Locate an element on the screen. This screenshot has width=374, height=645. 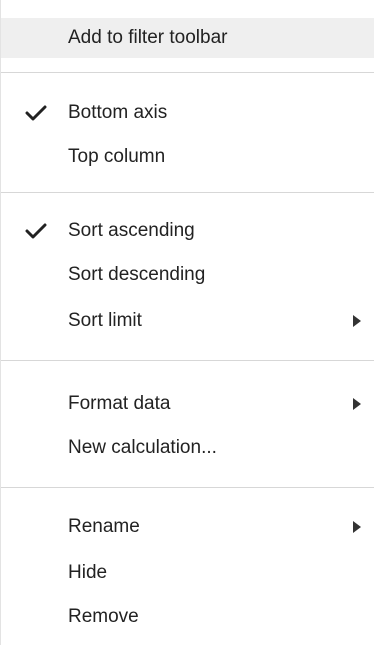
menu-item-rename: Rename is located at coordinates (187, 527).